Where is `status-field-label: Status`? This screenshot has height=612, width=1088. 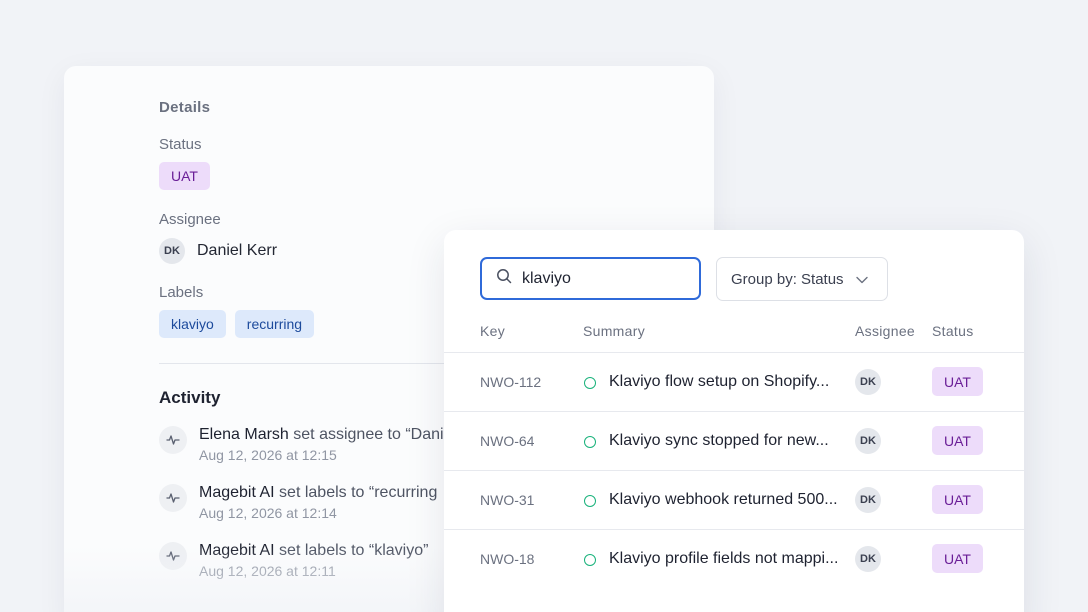
status-field-label: Status is located at coordinates (180, 144).